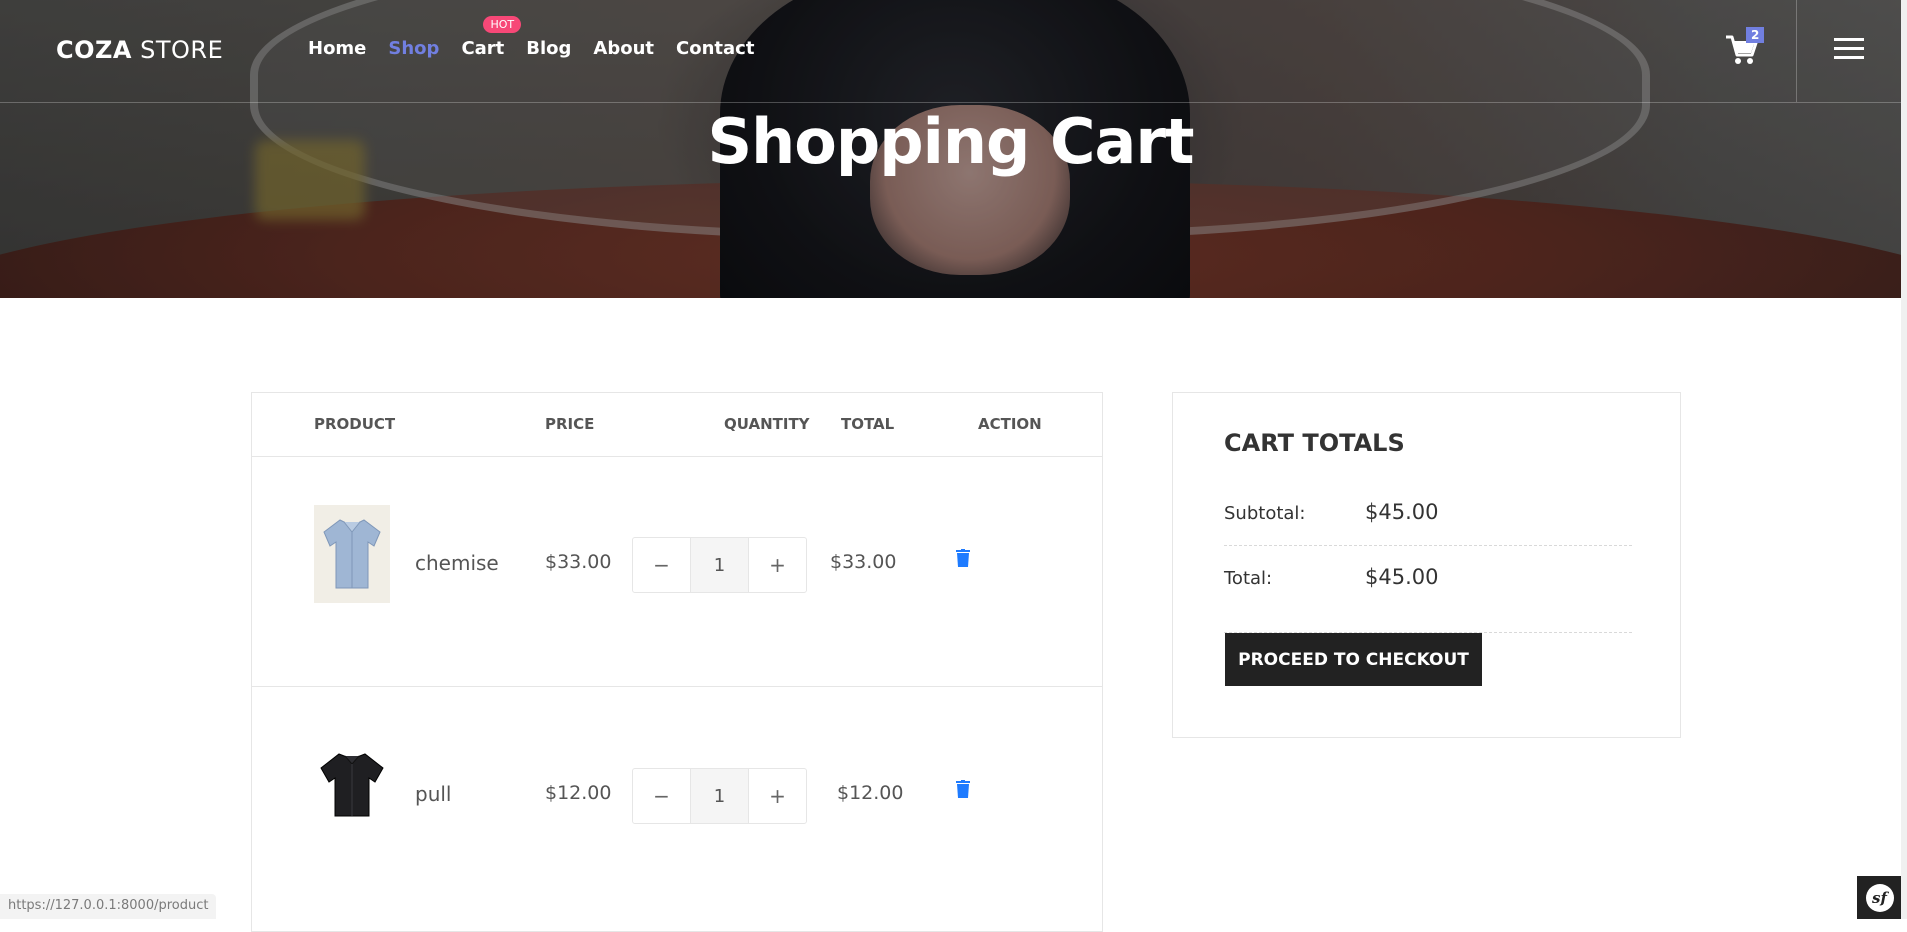  I want to click on hamburger-menu-icon, so click(1849, 49).